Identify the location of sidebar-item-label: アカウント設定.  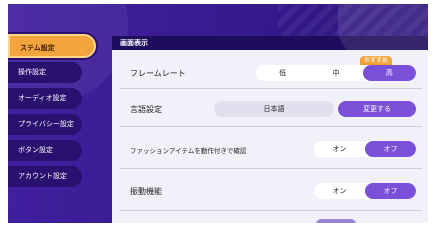
(42, 176).